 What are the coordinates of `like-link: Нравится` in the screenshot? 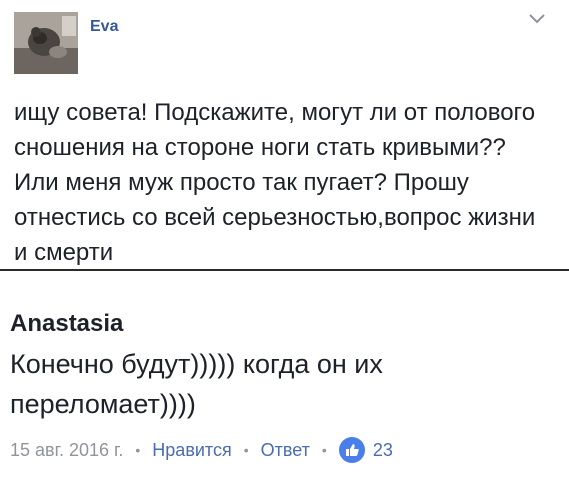 It's located at (191, 450).